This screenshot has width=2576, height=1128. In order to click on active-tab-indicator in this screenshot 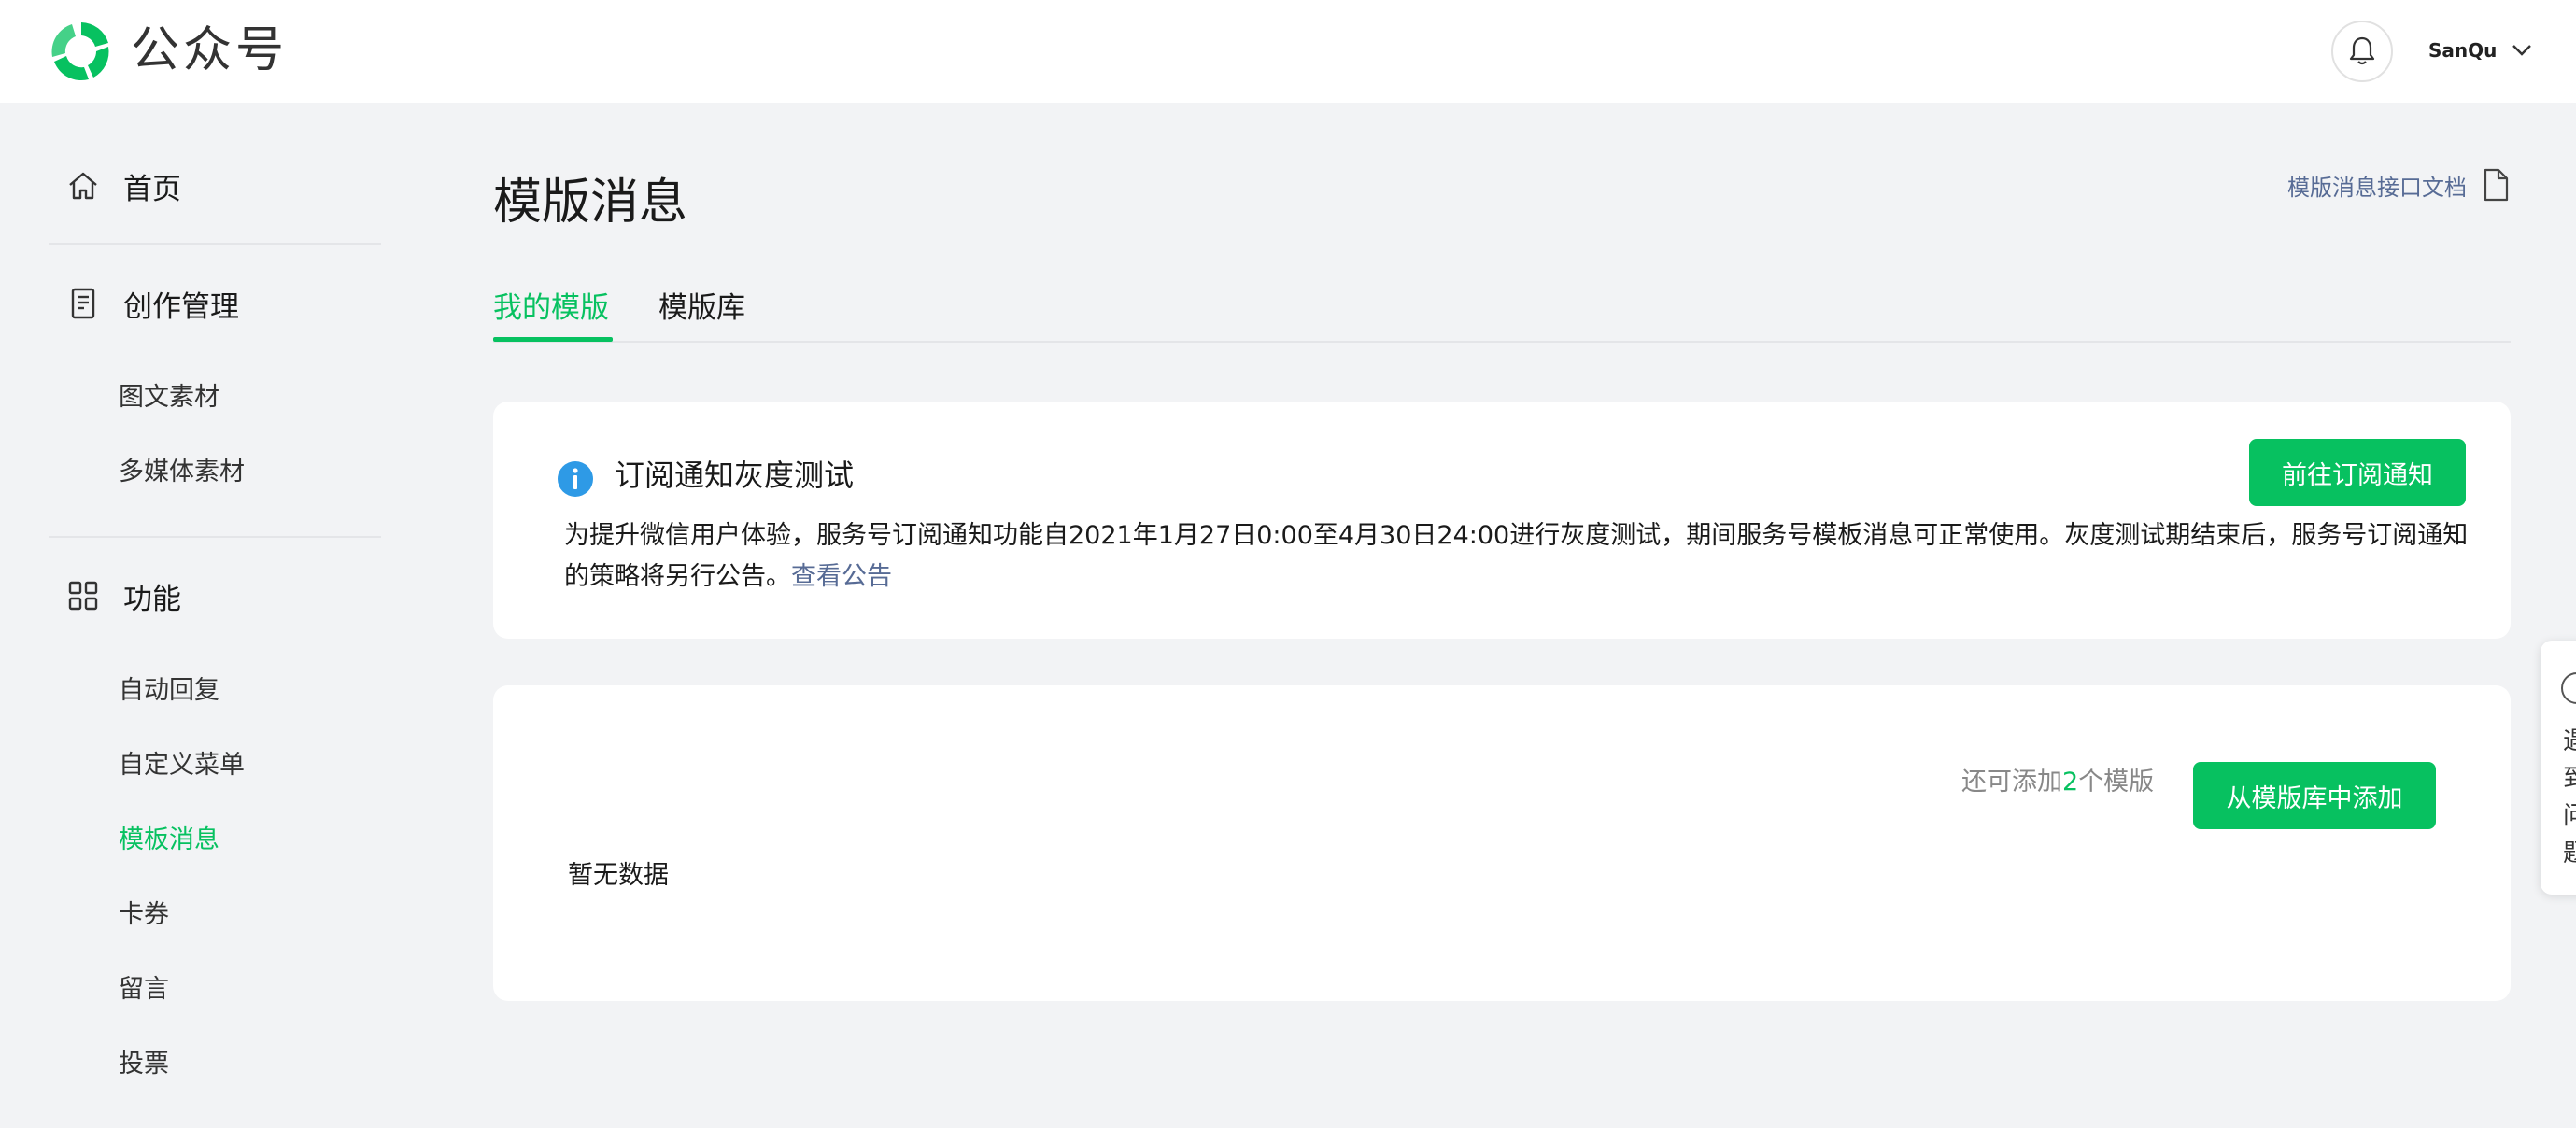, I will do `click(553, 340)`.